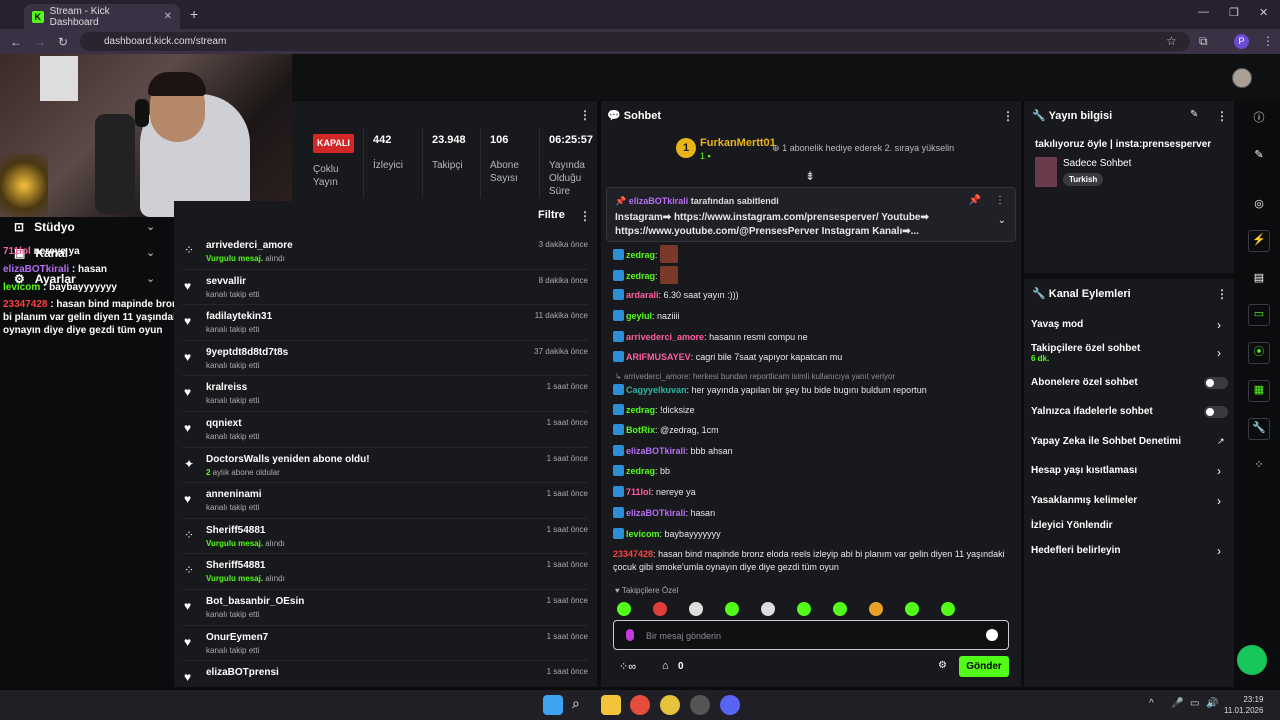 The height and width of the screenshot is (720, 1280). Describe the element at coordinates (1259, 315) in the screenshot. I see `chat-icon: ▭` at that location.